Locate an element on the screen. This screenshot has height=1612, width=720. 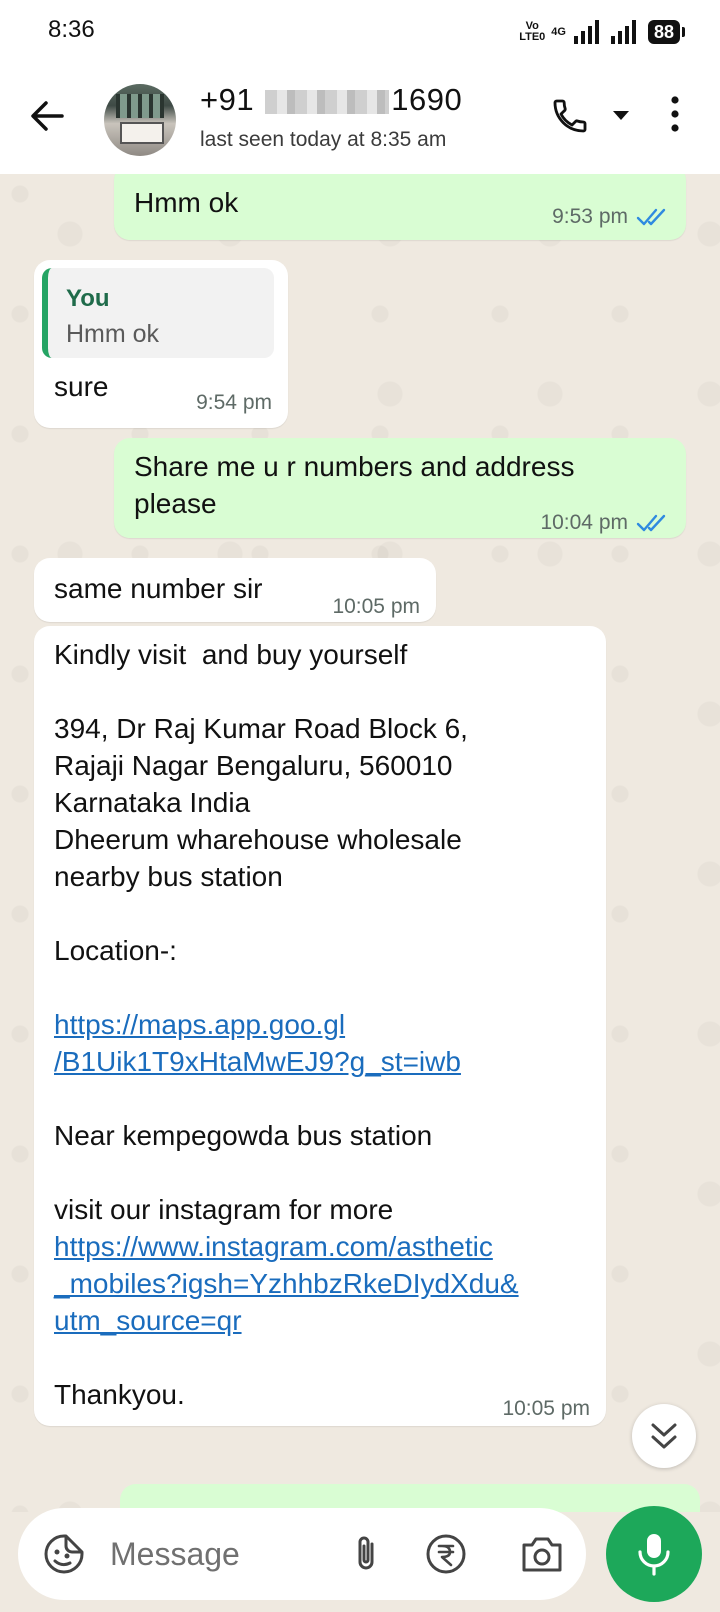
rupee-icon is located at coordinates (446, 1554).